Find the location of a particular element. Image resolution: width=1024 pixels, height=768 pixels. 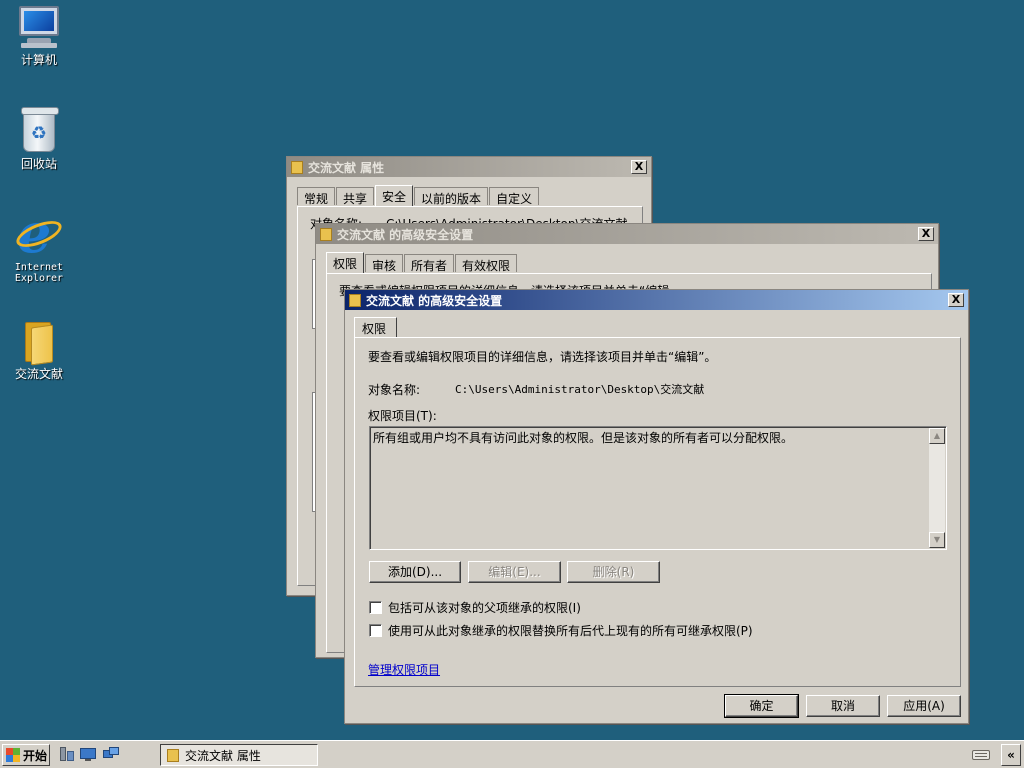

tray-expand-button: « is located at coordinates (1011, 755).